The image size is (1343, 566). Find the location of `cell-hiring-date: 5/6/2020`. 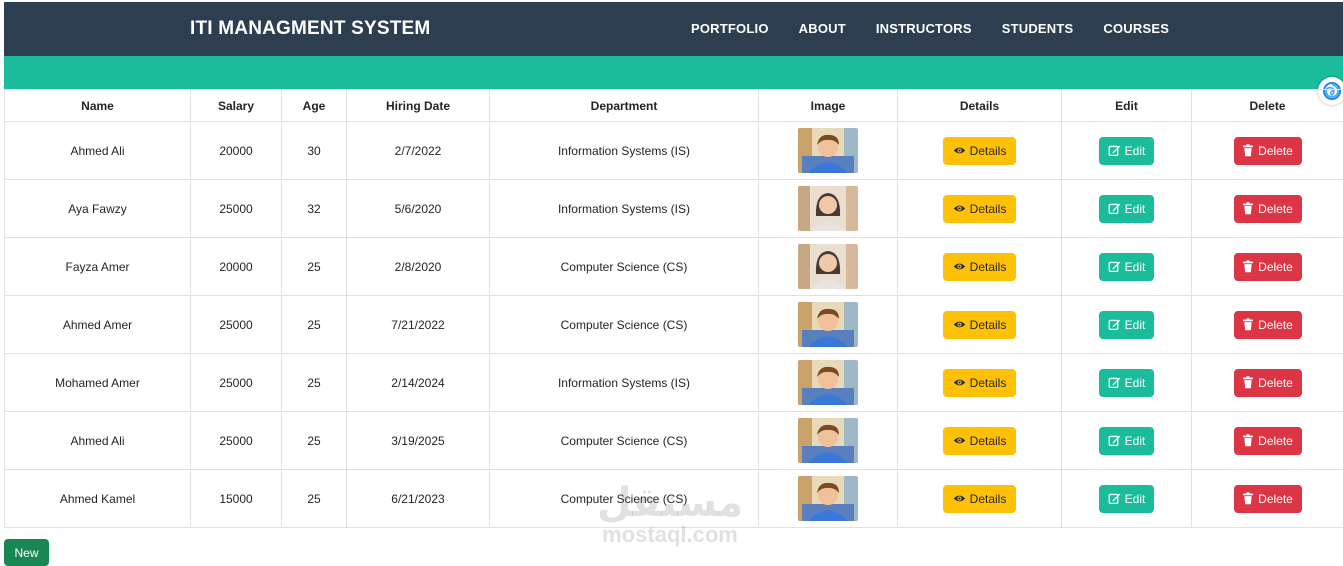

cell-hiring-date: 5/6/2020 is located at coordinates (418, 209).